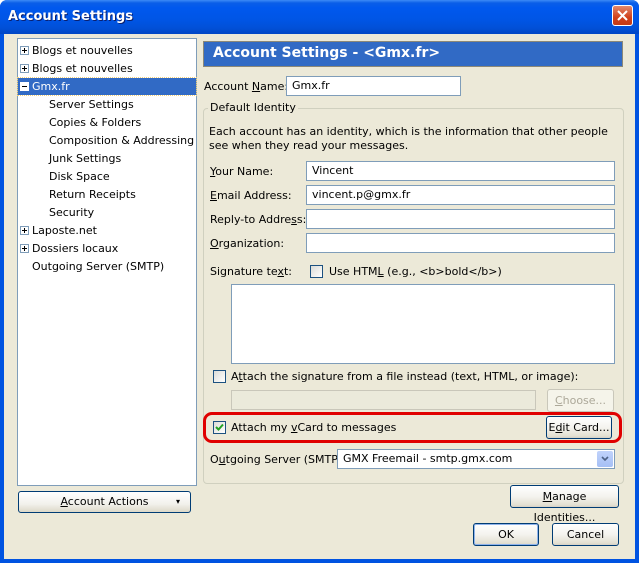 The width and height of the screenshot is (639, 563). Describe the element at coordinates (316, 271) in the screenshot. I see `use-html-checkbox` at that location.